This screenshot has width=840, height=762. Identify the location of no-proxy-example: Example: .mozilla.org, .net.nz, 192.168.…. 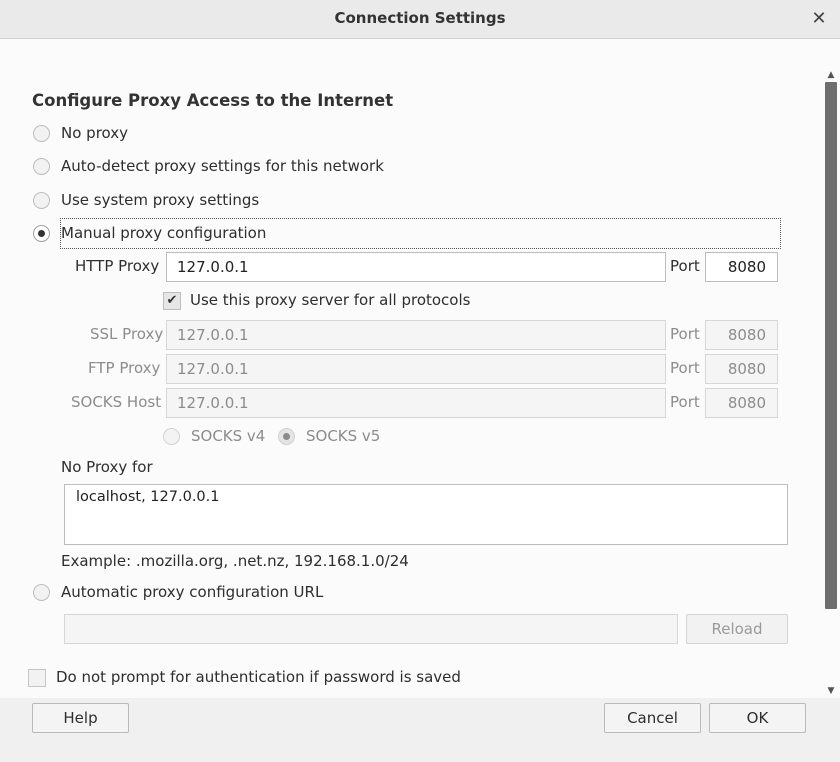
(235, 561).